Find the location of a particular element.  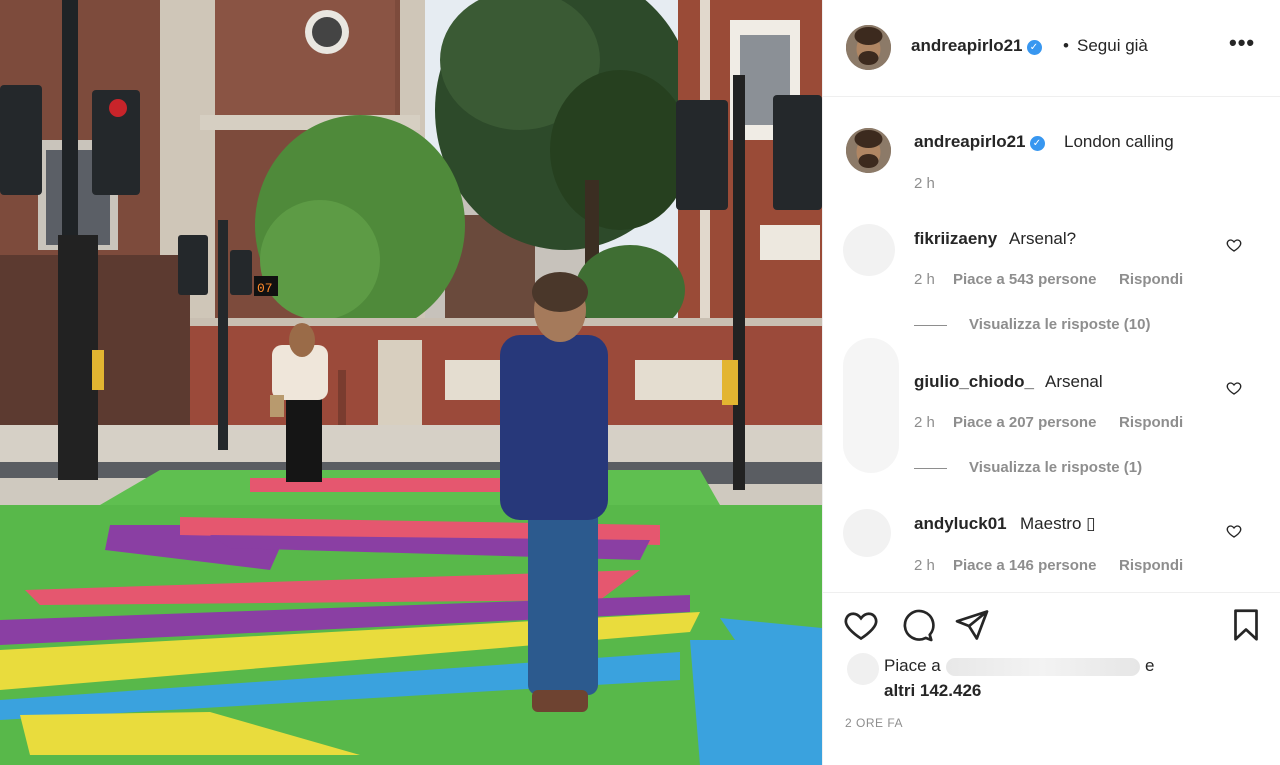

post-timestamp: 2 ORE FA is located at coordinates (874, 723).